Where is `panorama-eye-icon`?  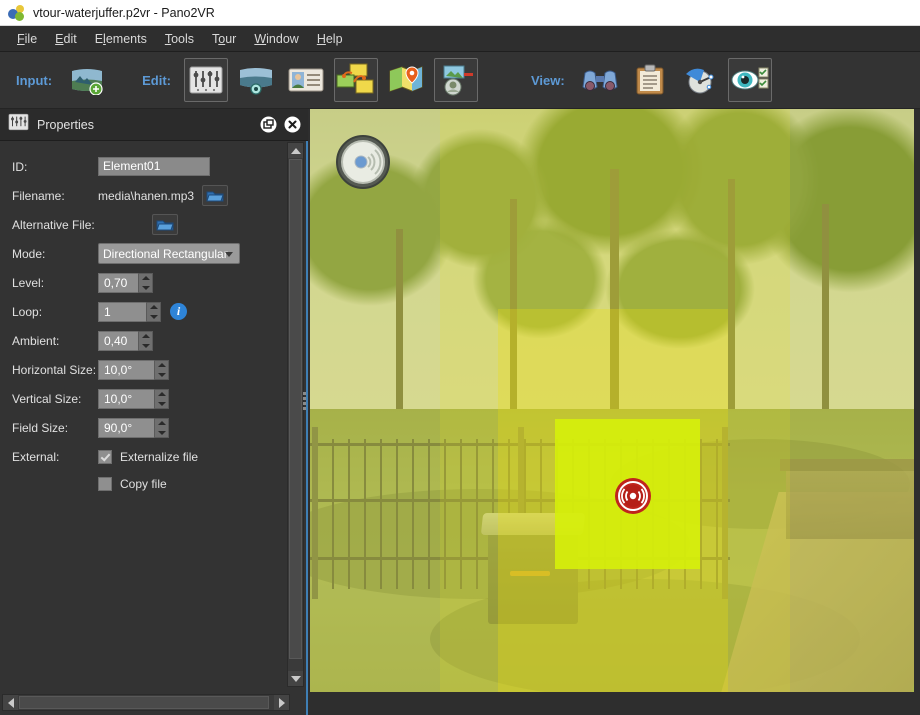
panorama-eye-icon is located at coordinates (255, 81).